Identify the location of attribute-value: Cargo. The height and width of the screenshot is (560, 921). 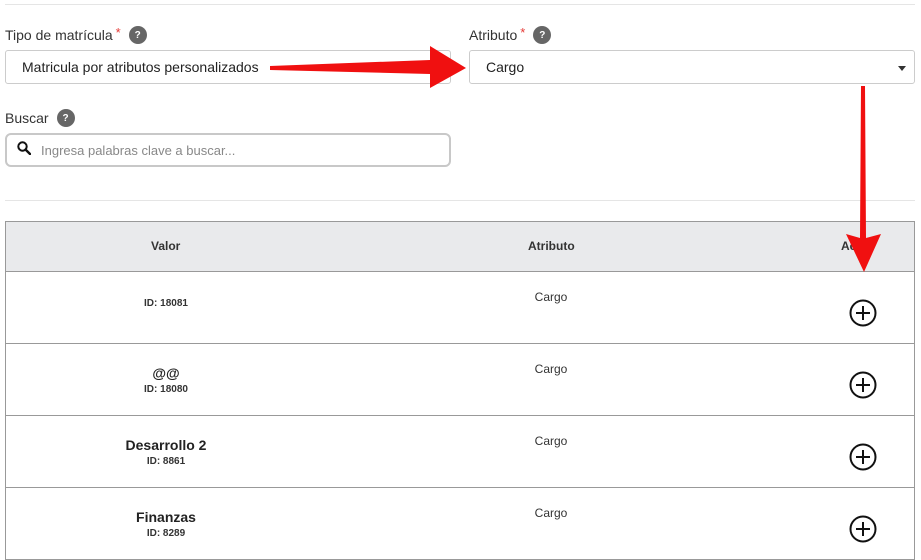
(505, 67).